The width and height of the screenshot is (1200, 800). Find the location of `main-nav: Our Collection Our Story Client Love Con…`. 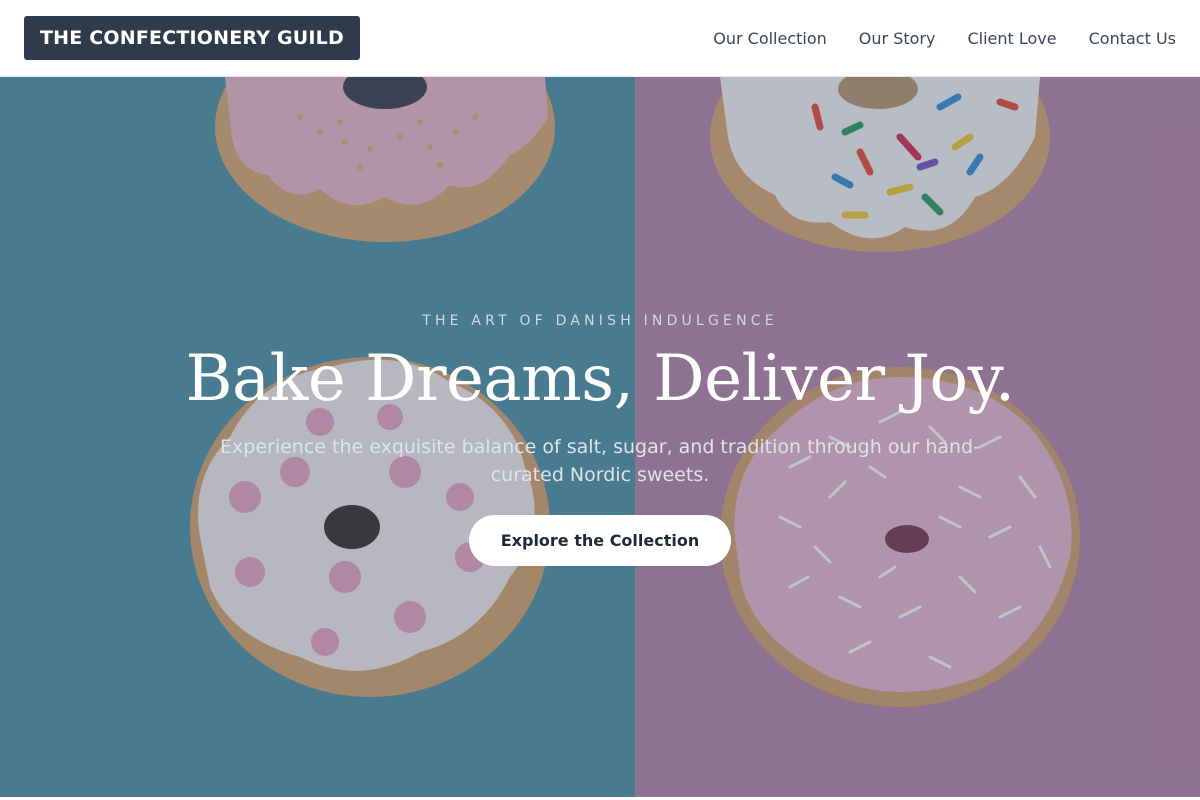

main-nav: Our Collection Our Story Client Love Con… is located at coordinates (944, 38).